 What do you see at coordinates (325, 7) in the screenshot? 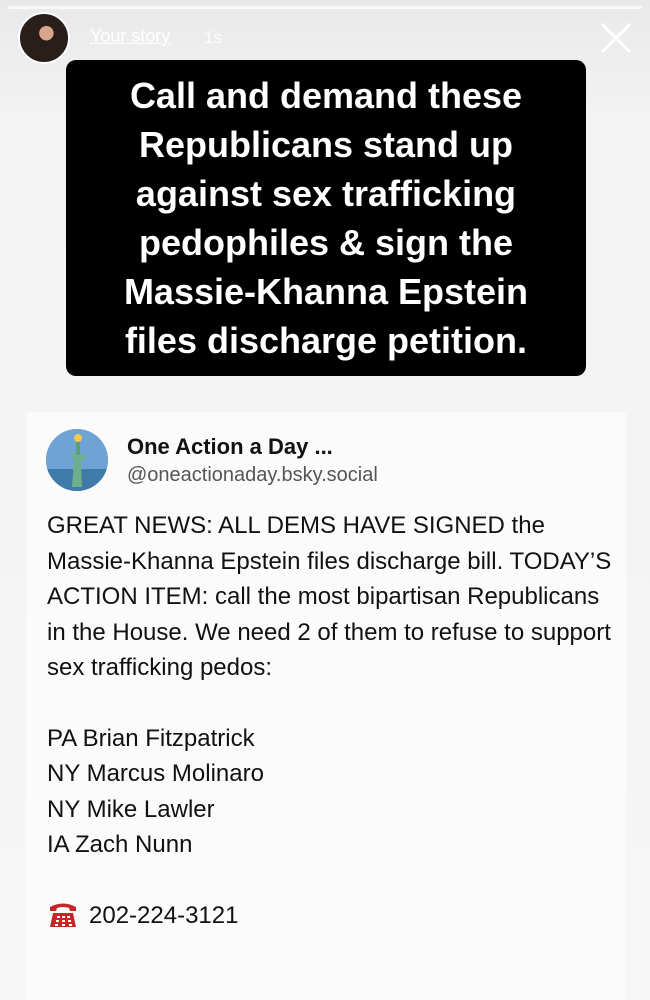
I see `story-progress-bar` at bounding box center [325, 7].